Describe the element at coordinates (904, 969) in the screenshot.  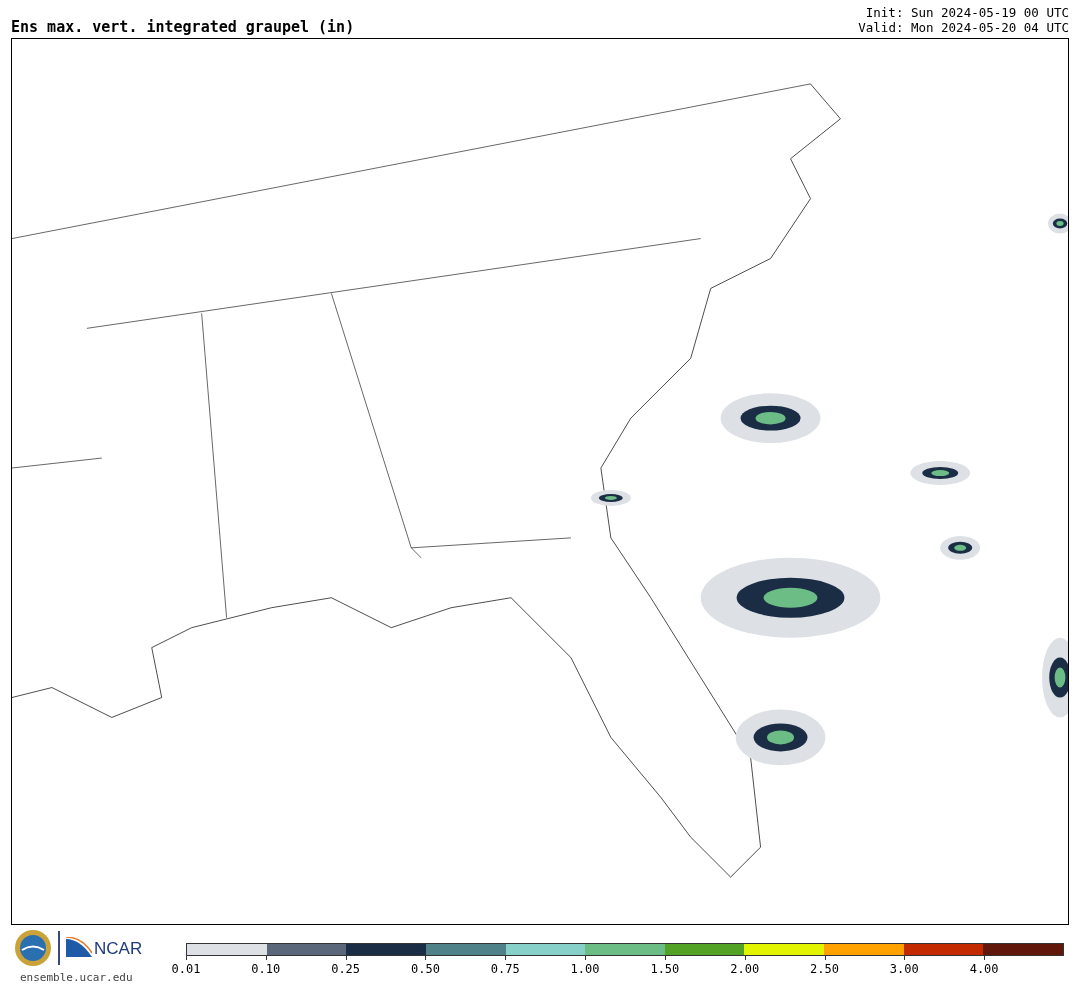
I see `colorbar-tick-label: 3.00` at that location.